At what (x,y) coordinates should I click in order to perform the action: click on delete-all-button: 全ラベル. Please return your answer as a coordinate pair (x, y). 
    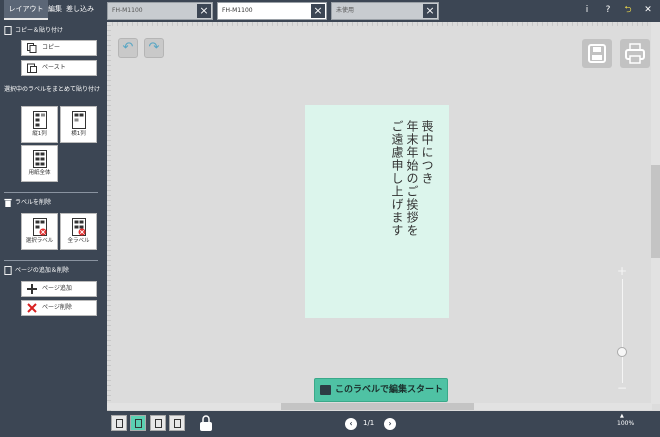
    Looking at the image, I should click on (78, 231).